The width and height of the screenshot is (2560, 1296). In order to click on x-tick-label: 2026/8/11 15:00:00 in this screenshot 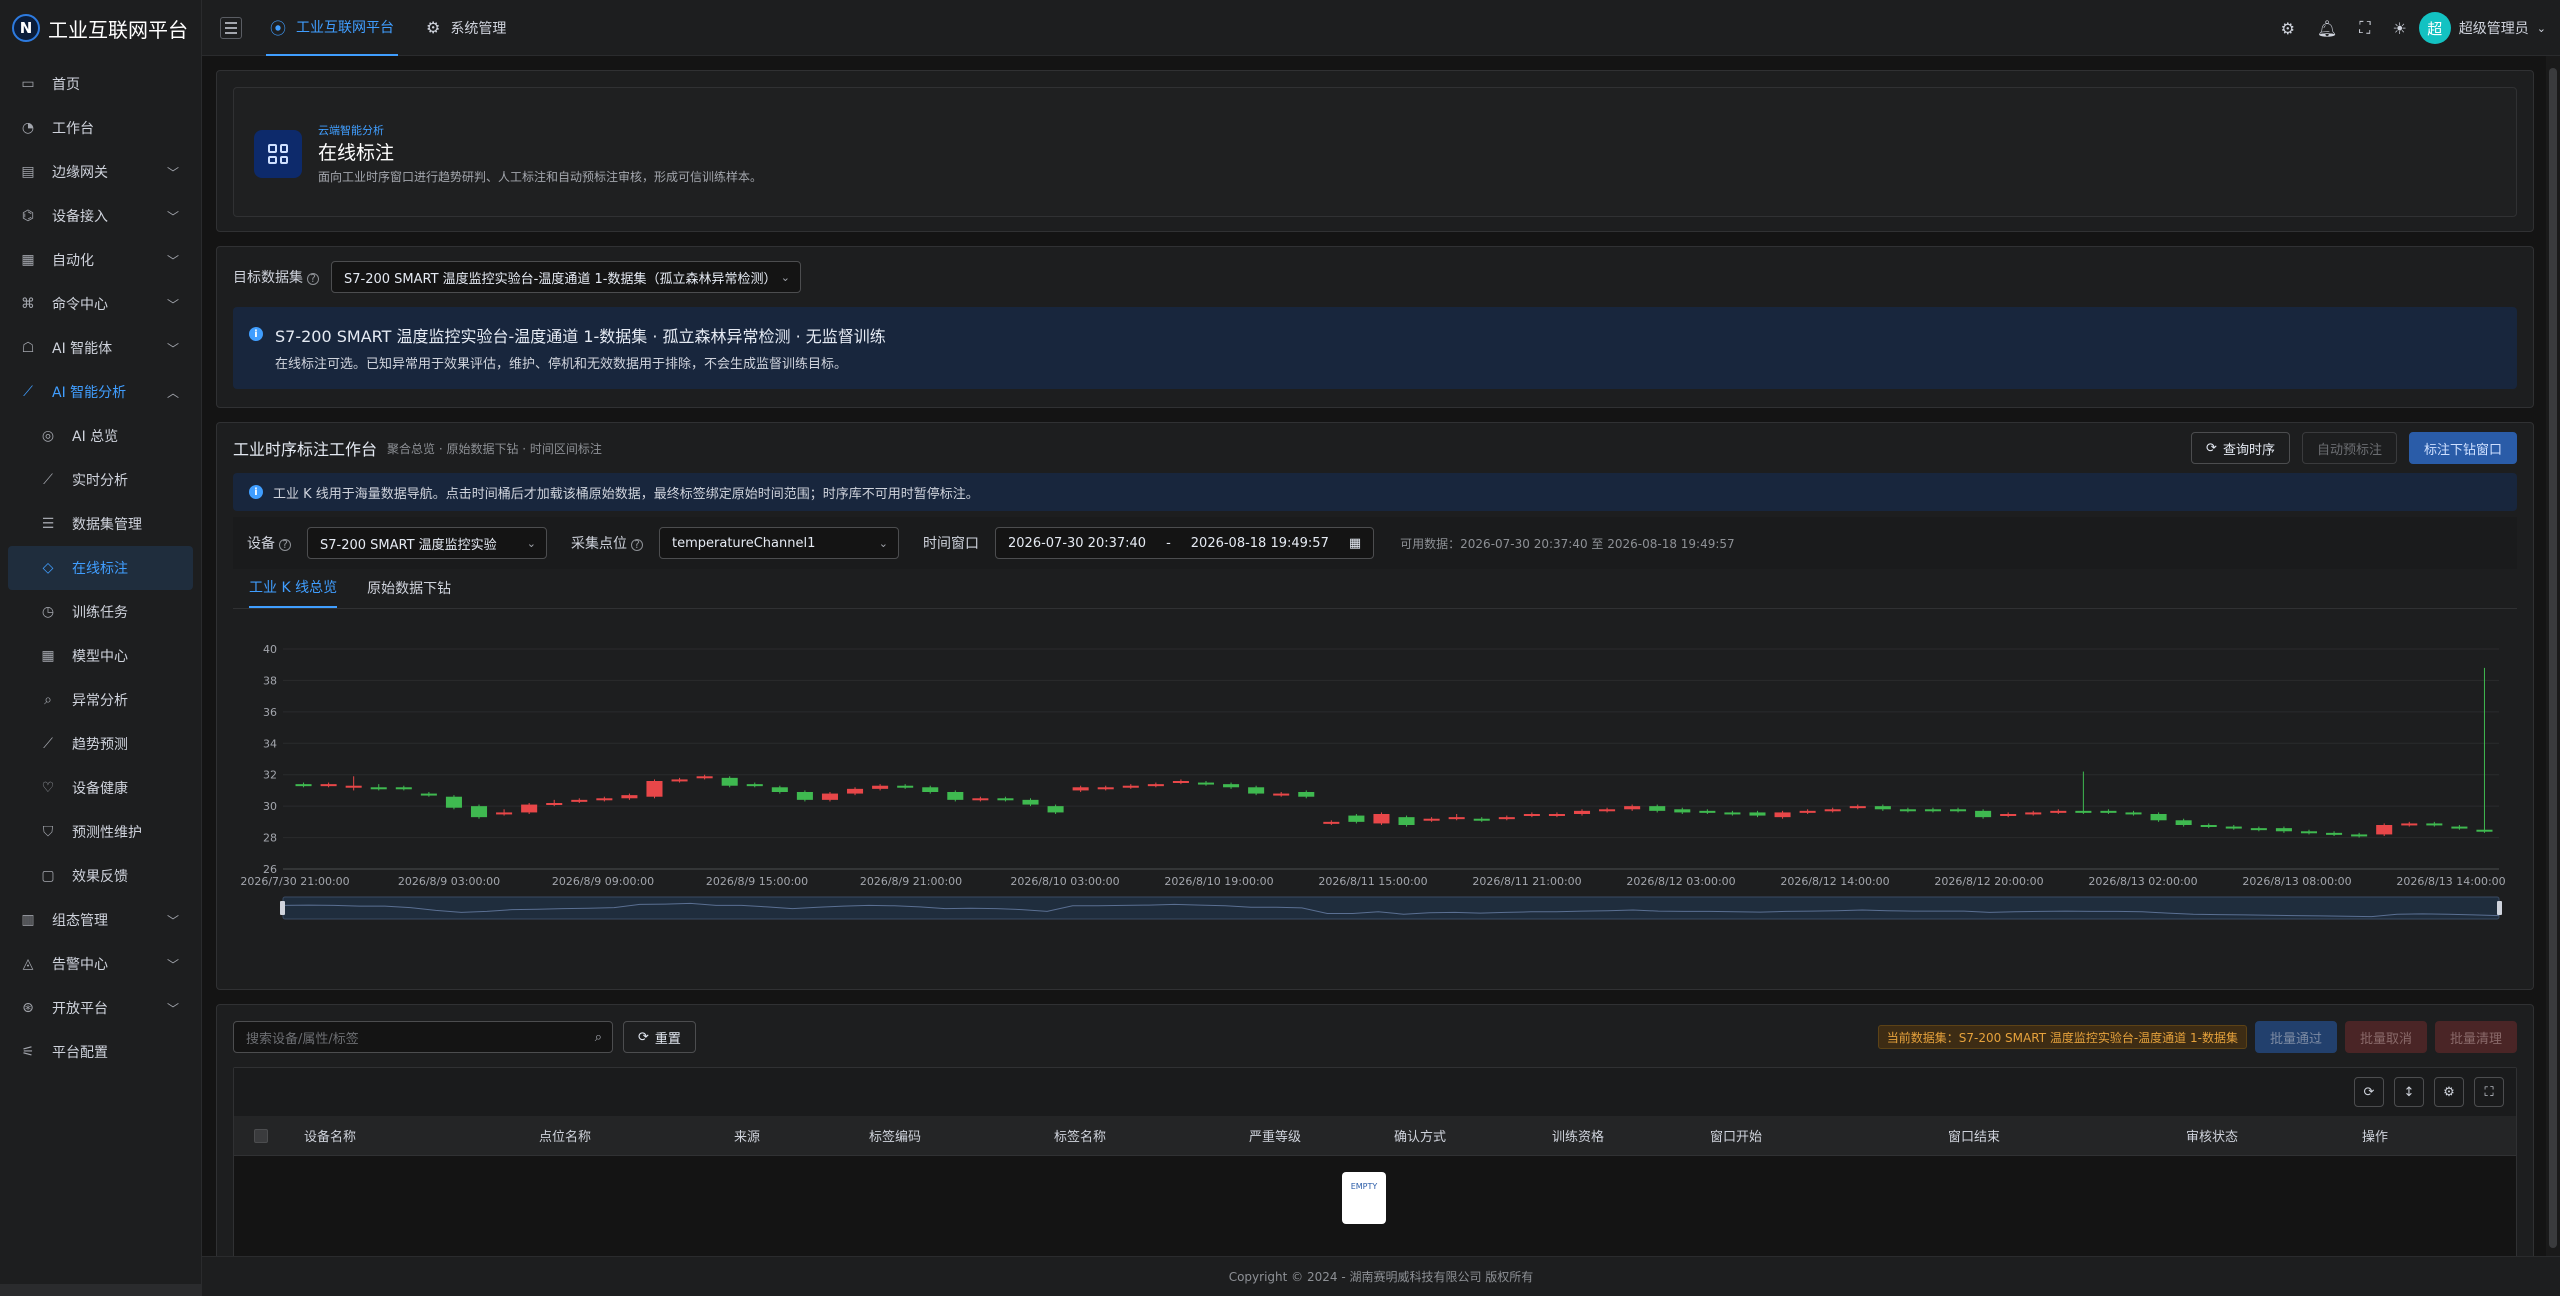, I will do `click(1372, 881)`.